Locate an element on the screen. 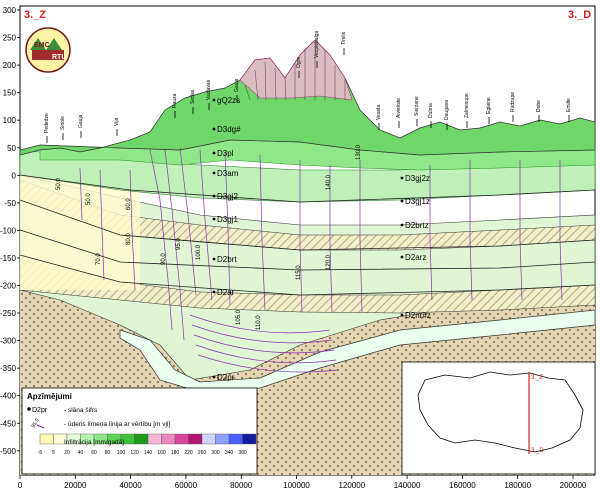  y-tick-label: 100 is located at coordinates (10, 120).